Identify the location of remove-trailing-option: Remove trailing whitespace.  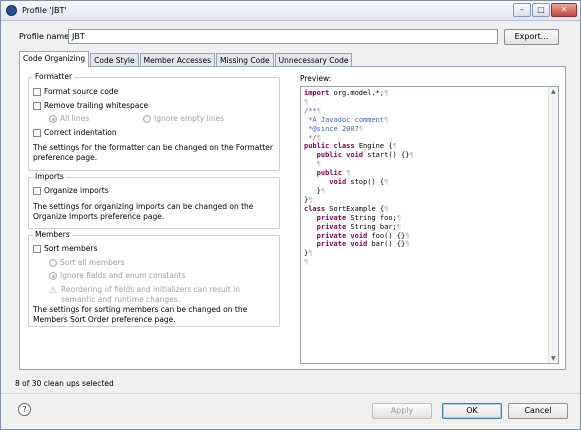
(90, 105).